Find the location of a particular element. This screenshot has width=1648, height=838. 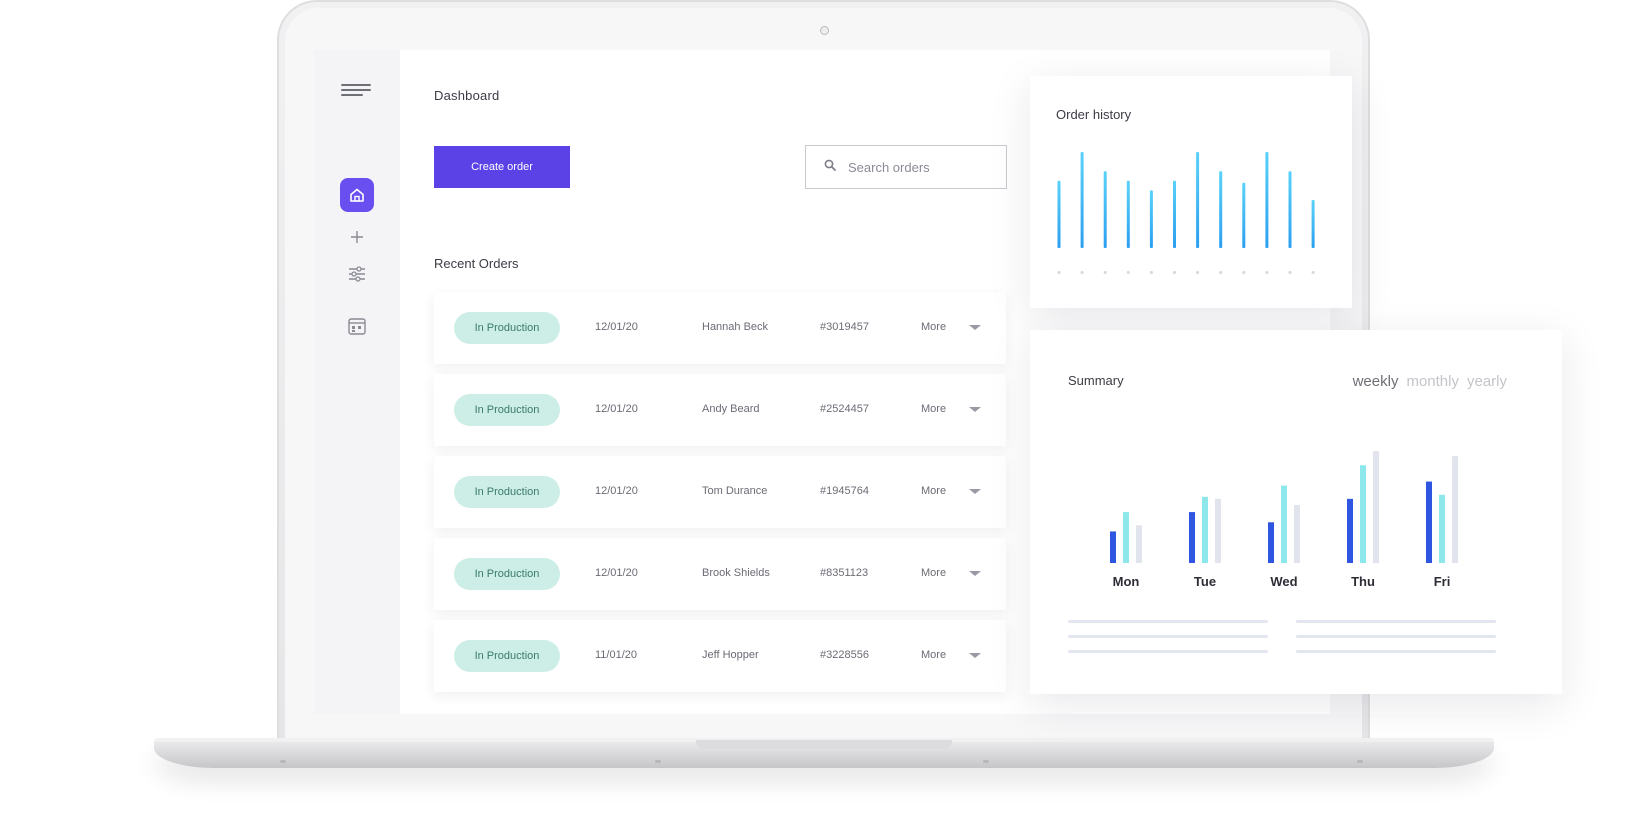

customer-name: Hannah Beck is located at coordinates (735, 327).